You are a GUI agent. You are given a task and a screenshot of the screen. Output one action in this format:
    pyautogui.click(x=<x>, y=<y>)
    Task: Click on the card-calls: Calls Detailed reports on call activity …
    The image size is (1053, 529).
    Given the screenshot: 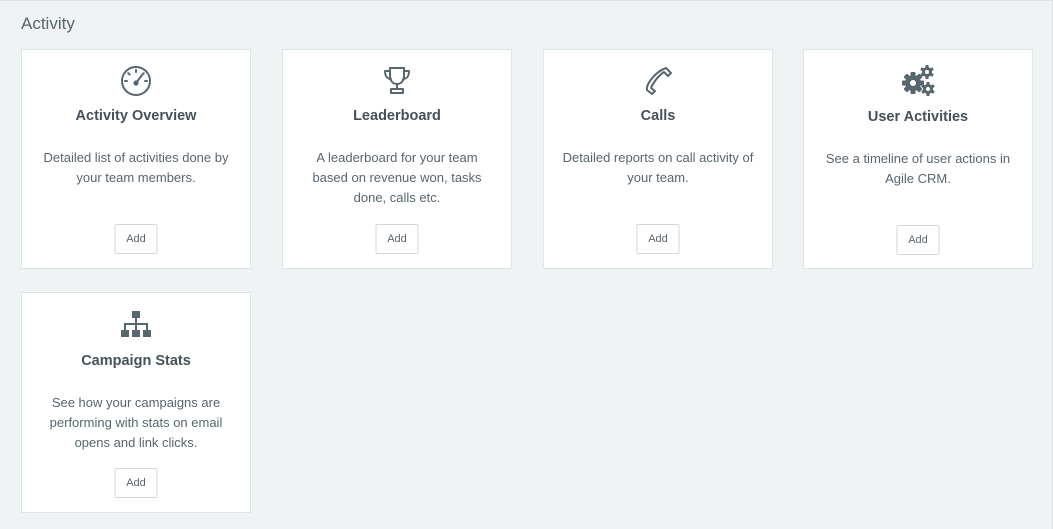 What is the action you would take?
    pyautogui.click(x=658, y=159)
    